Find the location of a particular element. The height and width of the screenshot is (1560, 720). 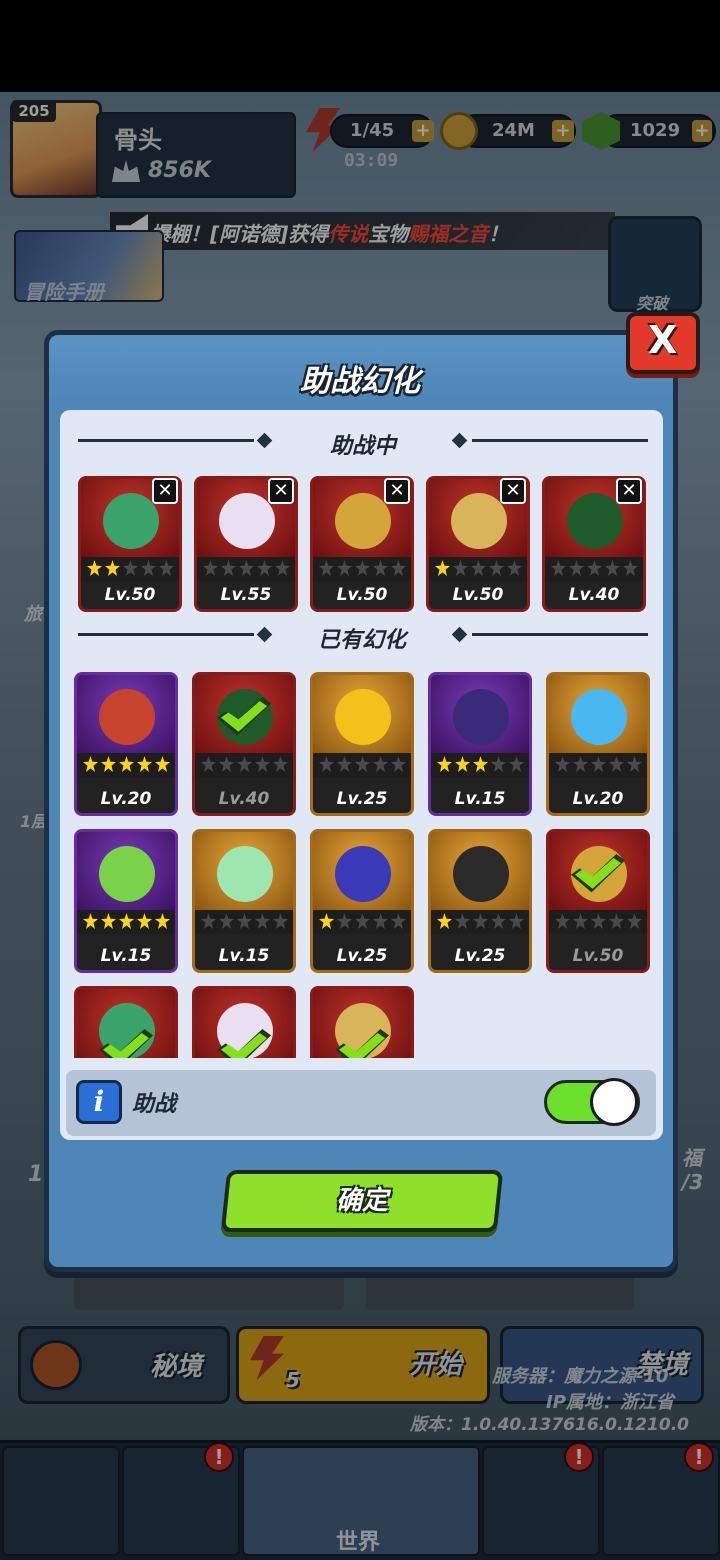

owned-transform-card: Lv.40 is located at coordinates (244, 744).